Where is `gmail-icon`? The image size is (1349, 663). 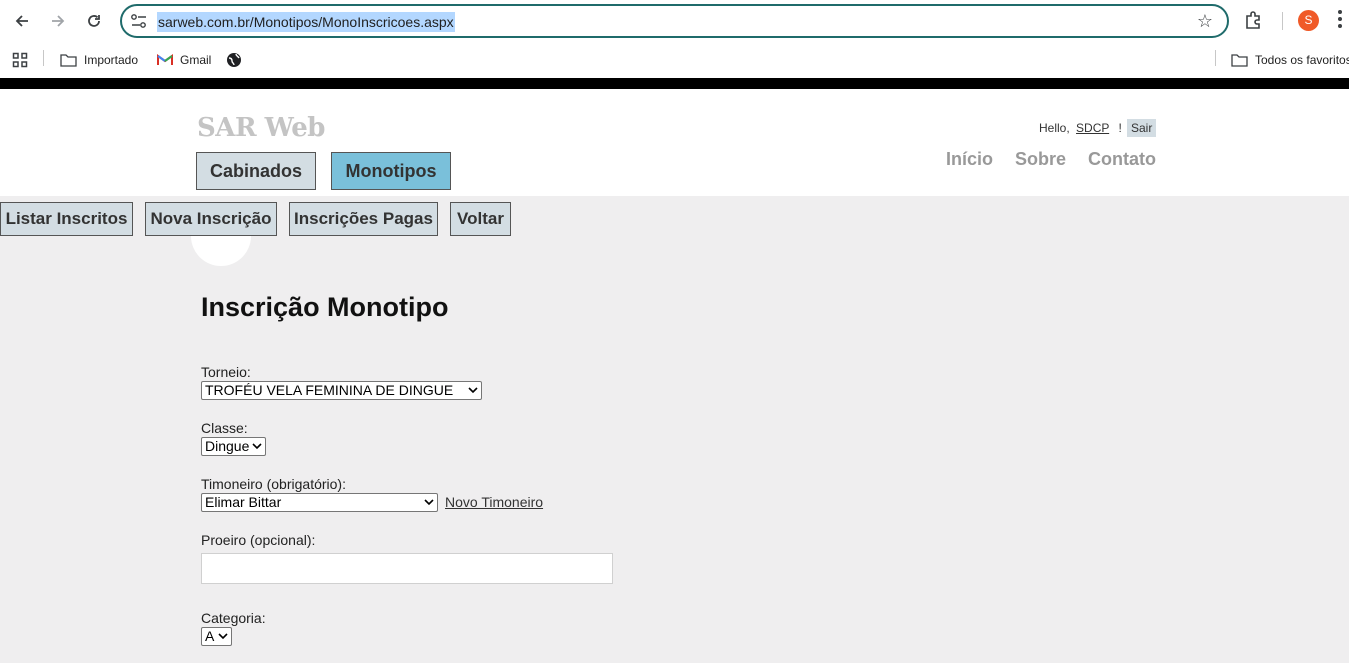 gmail-icon is located at coordinates (165, 59).